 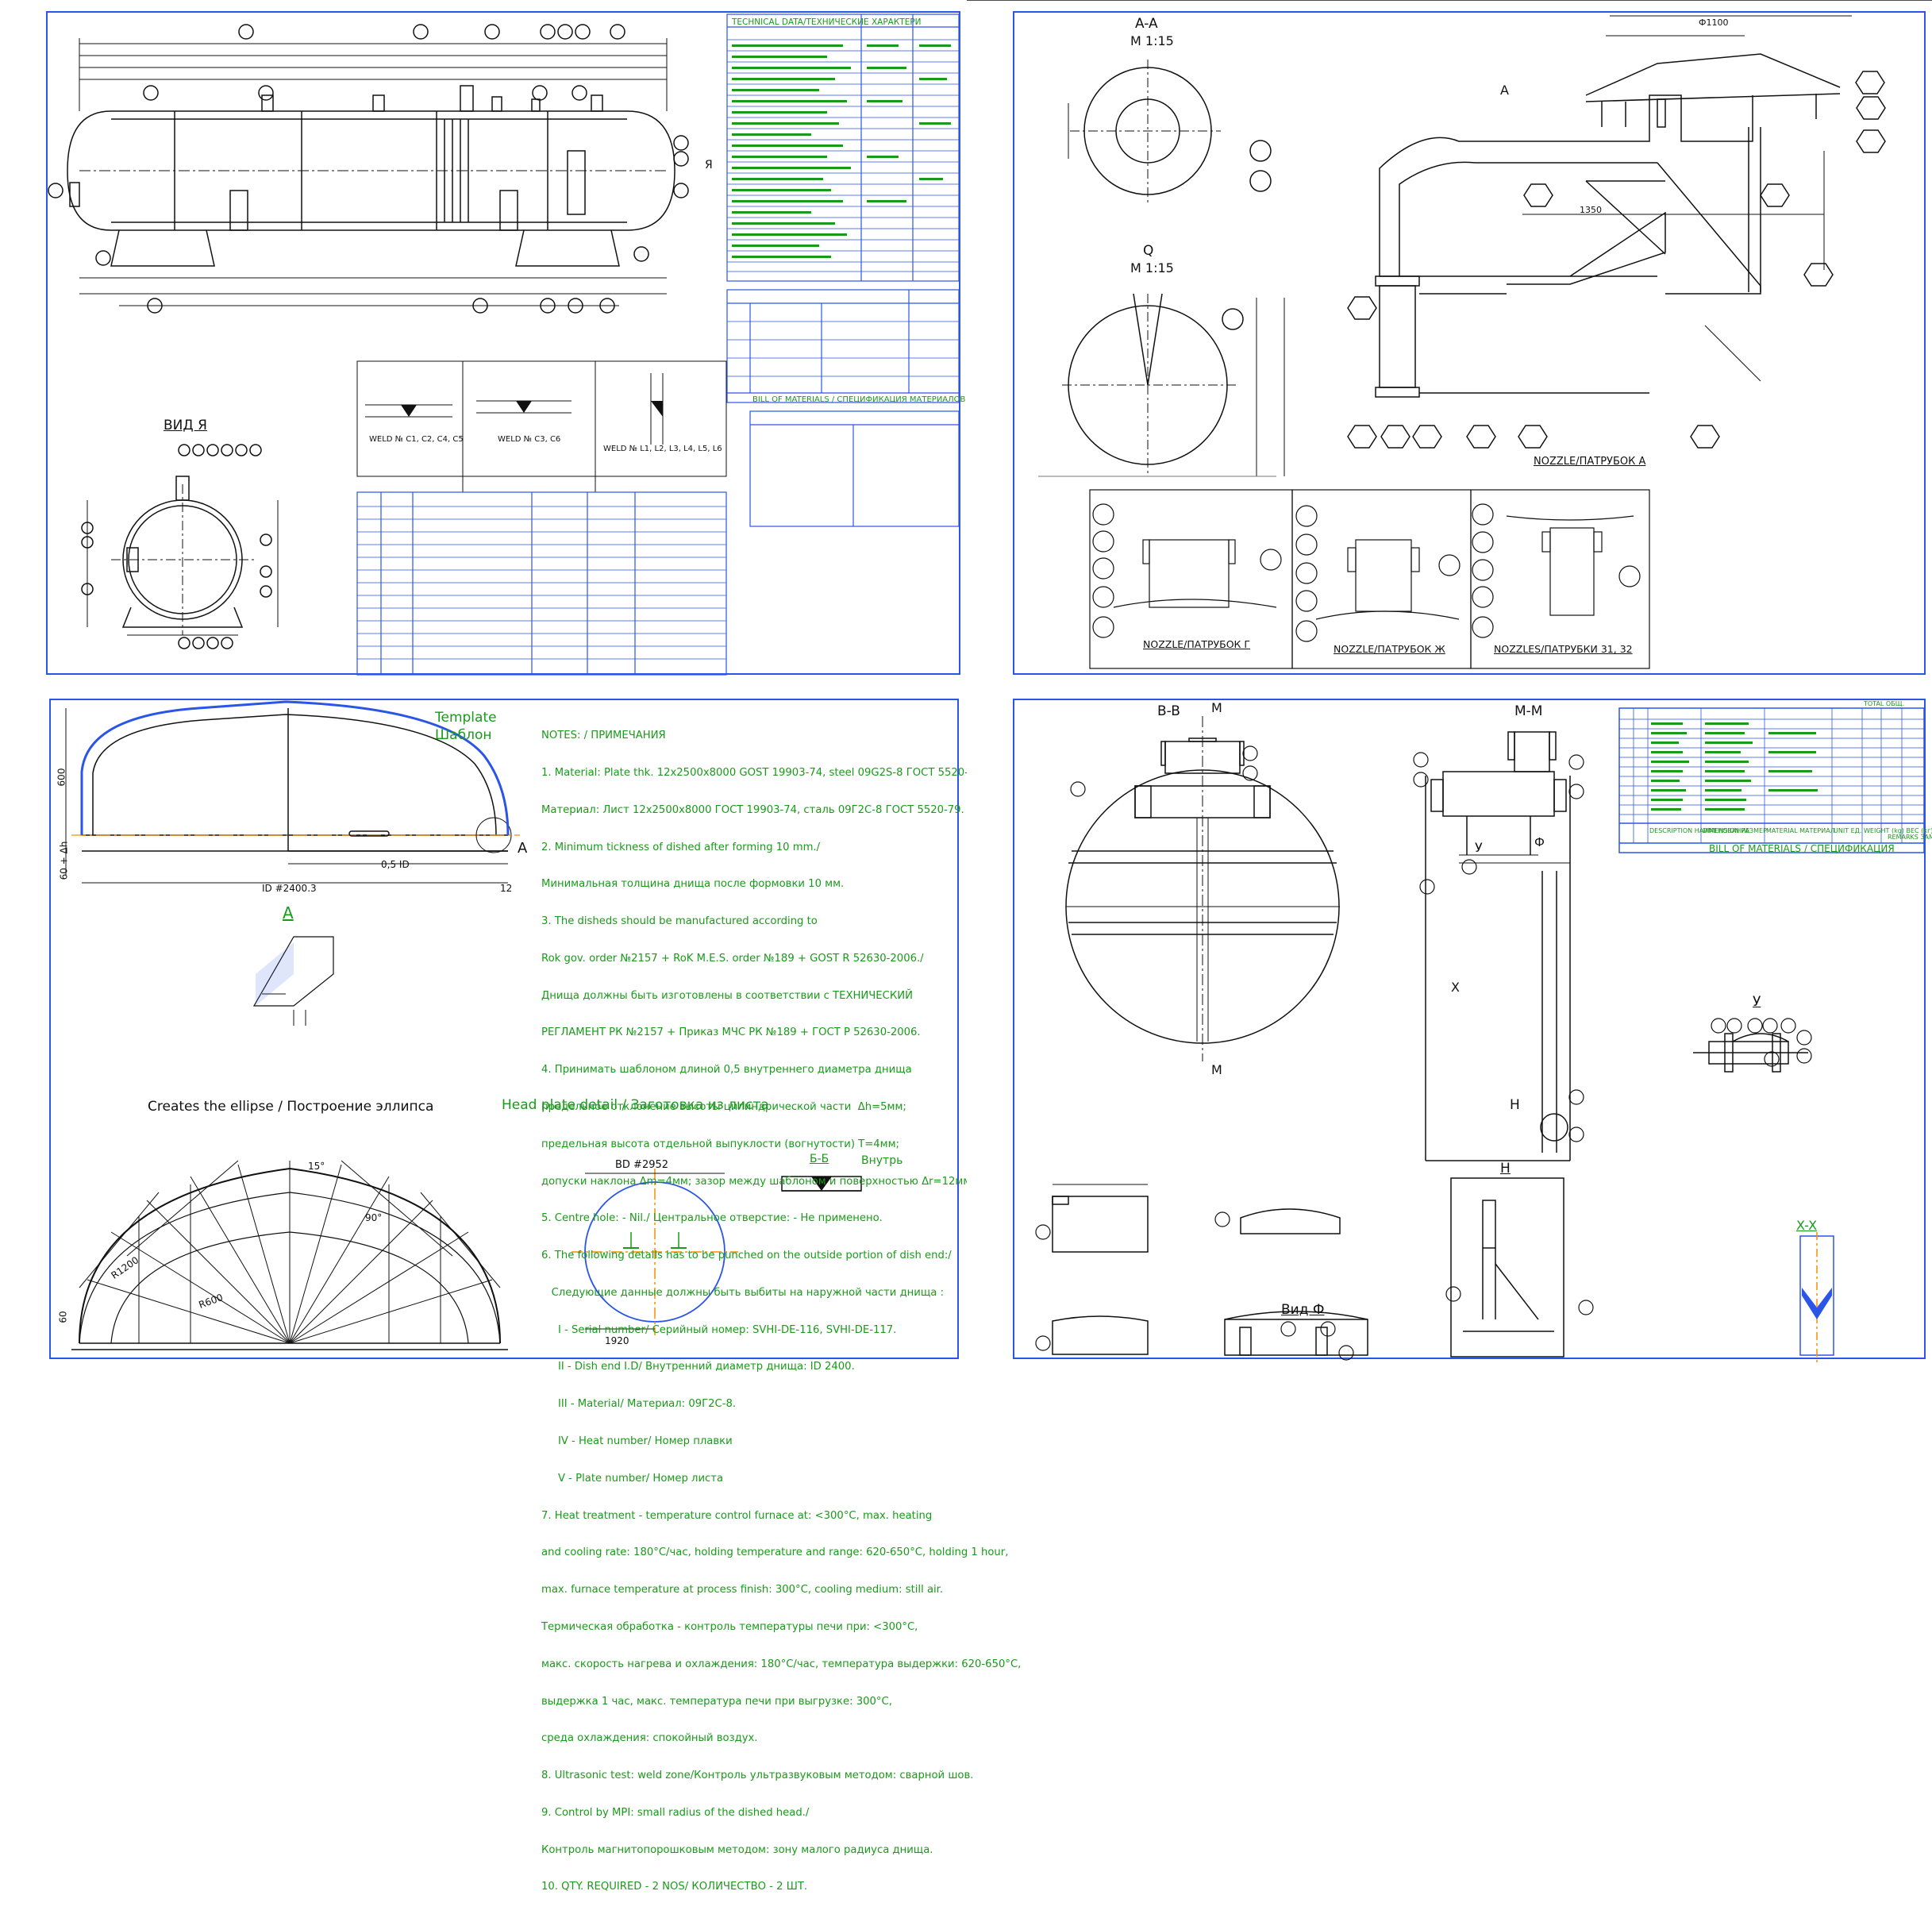 What do you see at coordinates (61, 777) in the screenshot?
I see `dim-600: 600` at bounding box center [61, 777].